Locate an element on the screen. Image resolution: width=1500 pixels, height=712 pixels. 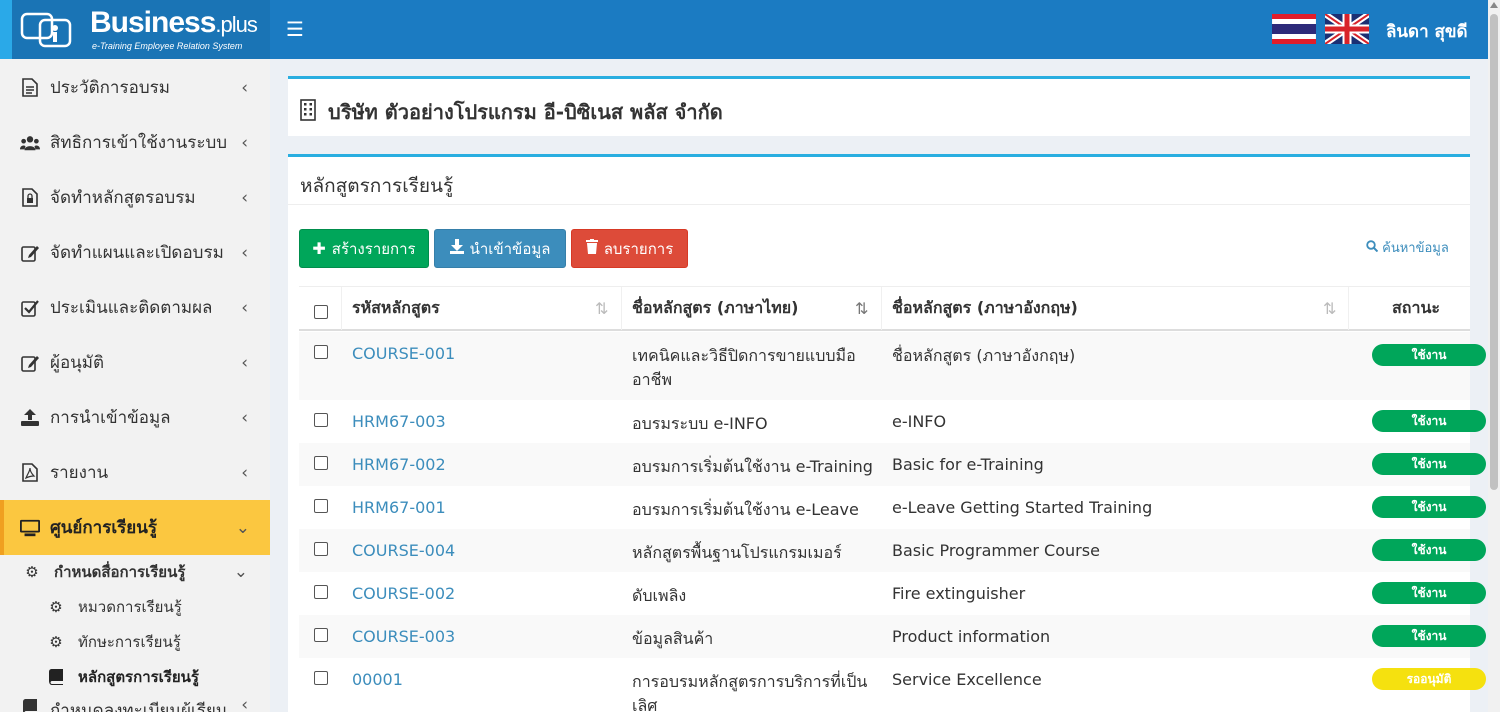
sidebar-subgroup-learning-media: ⚙ กำหนดสื่อการเรียนรู้ ⌄ is located at coordinates (135, 571).